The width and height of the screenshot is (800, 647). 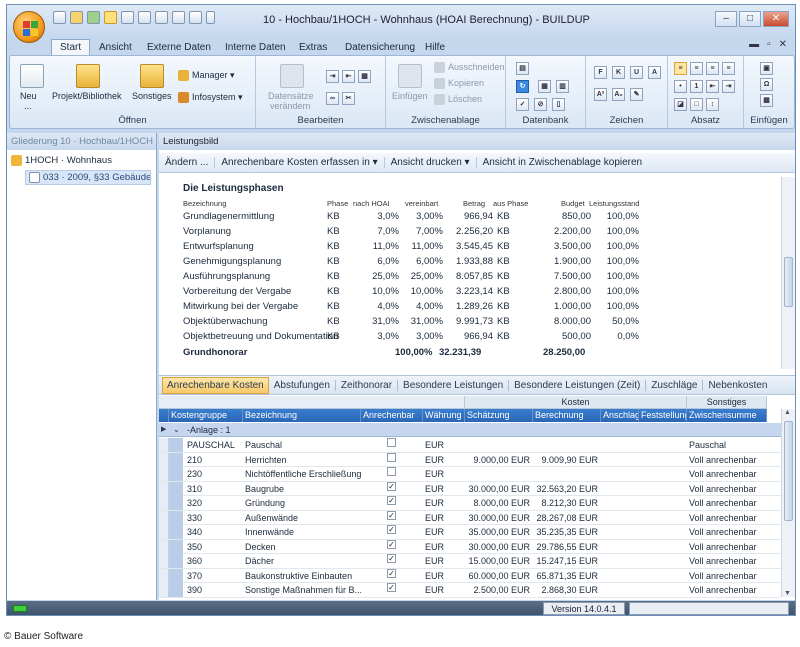 I want to click on grid-cell-kg: 230, so click(x=214, y=474).